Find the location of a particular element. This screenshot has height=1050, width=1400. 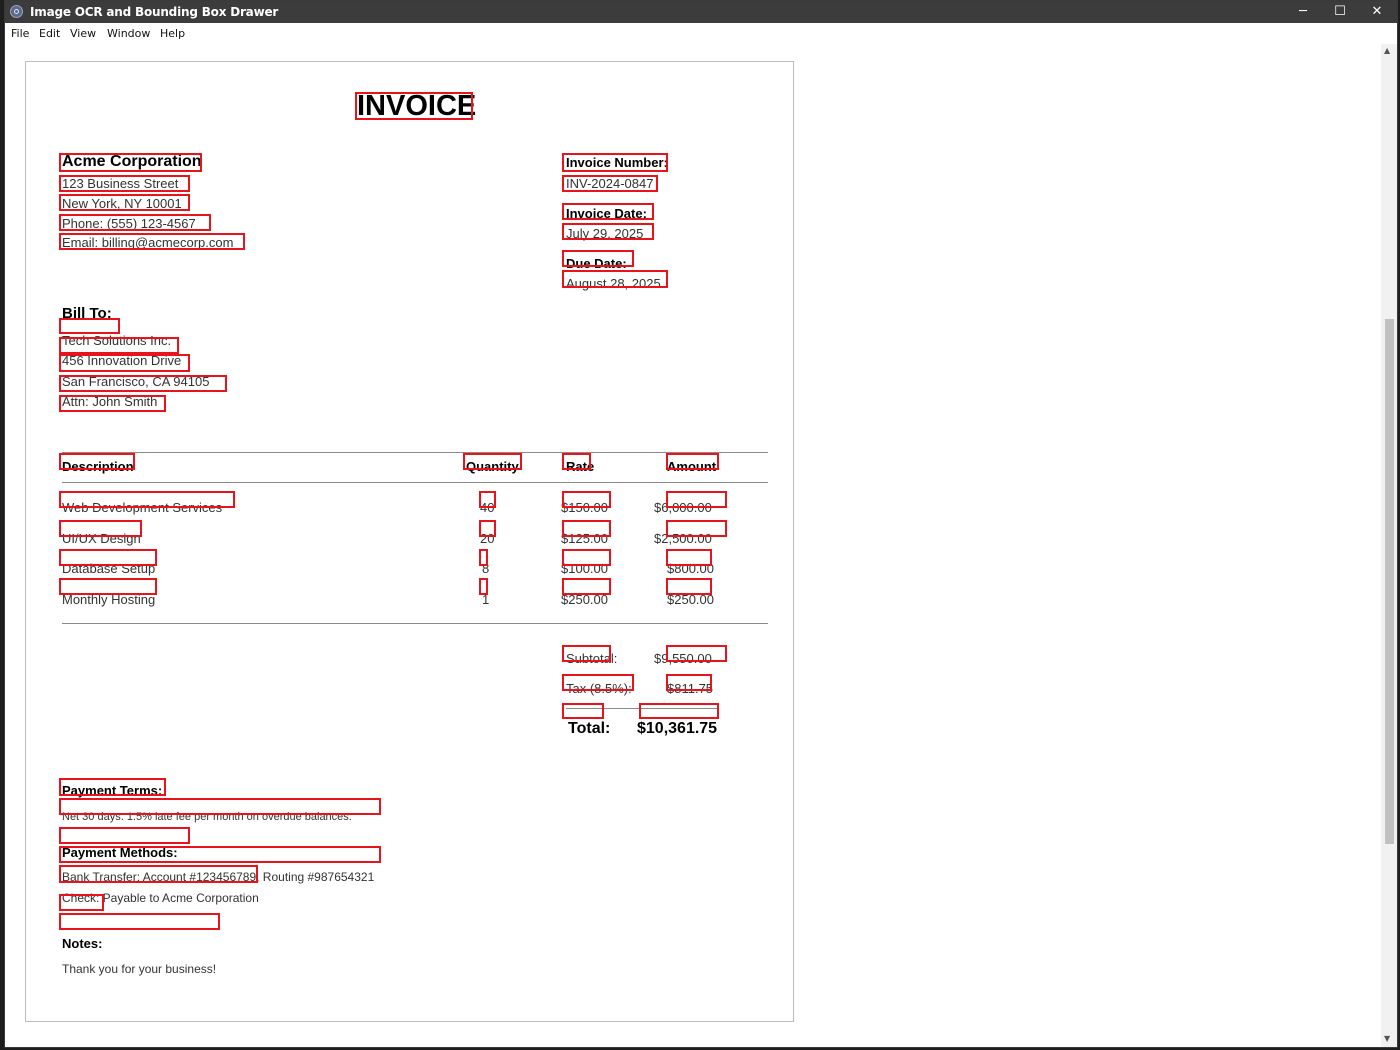

menu-help: Help is located at coordinates (172, 33).